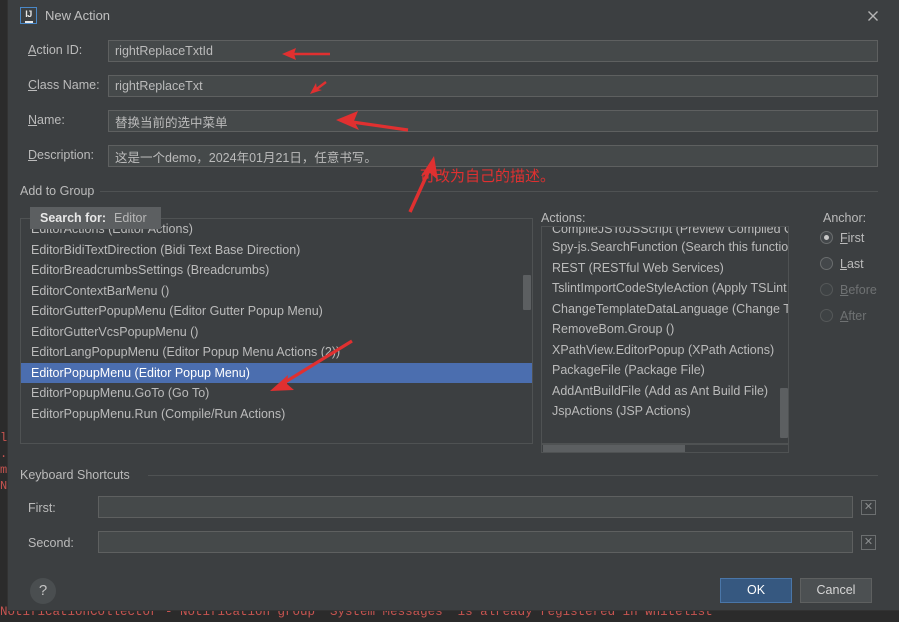 Image resolution: width=899 pixels, height=622 pixels. What do you see at coordinates (130, 218) in the screenshot?
I see `search-for-value: Editor` at bounding box center [130, 218].